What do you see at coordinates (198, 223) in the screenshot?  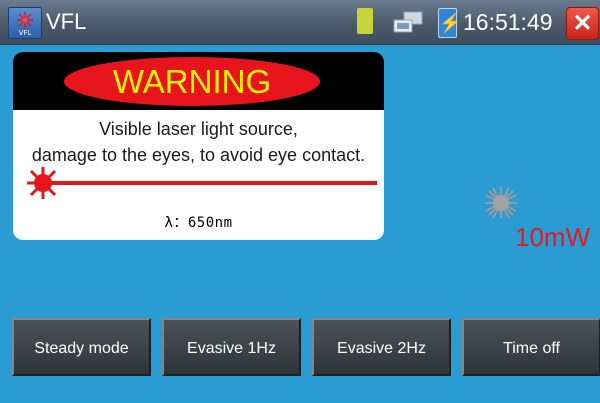 I see `wavelength-label: λ：650nm` at bounding box center [198, 223].